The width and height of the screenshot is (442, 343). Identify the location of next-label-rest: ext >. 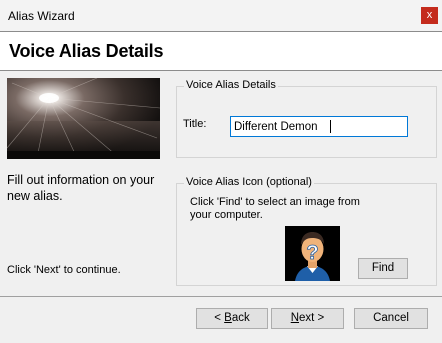
(312, 318).